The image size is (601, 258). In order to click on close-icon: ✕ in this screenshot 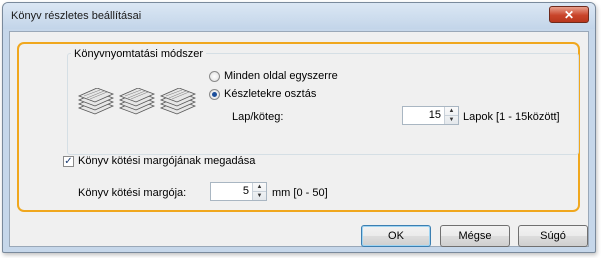, I will do `click(569, 14)`.